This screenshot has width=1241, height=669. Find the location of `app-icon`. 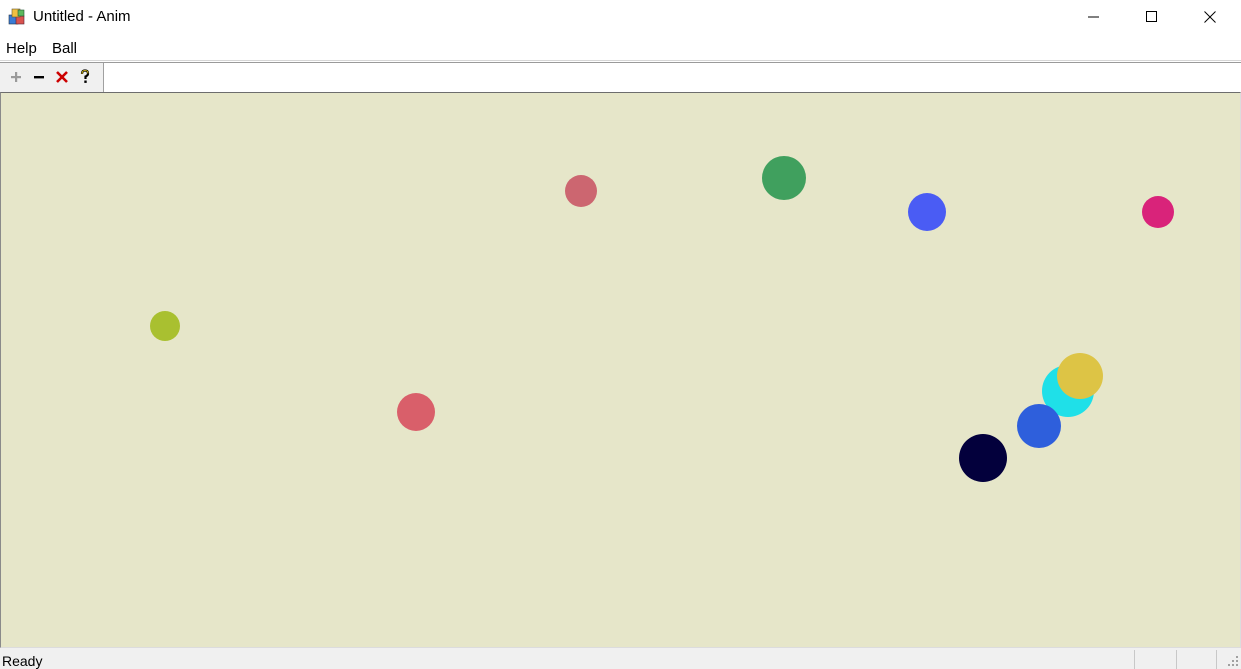

app-icon is located at coordinates (17, 16).